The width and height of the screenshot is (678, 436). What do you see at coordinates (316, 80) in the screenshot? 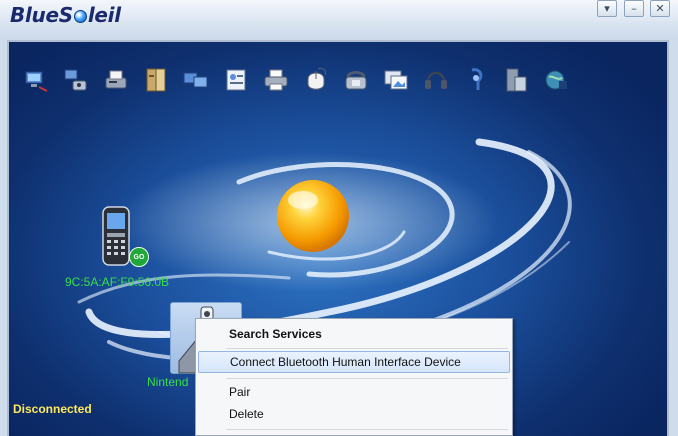
I see `hid-mouse-icon` at bounding box center [316, 80].